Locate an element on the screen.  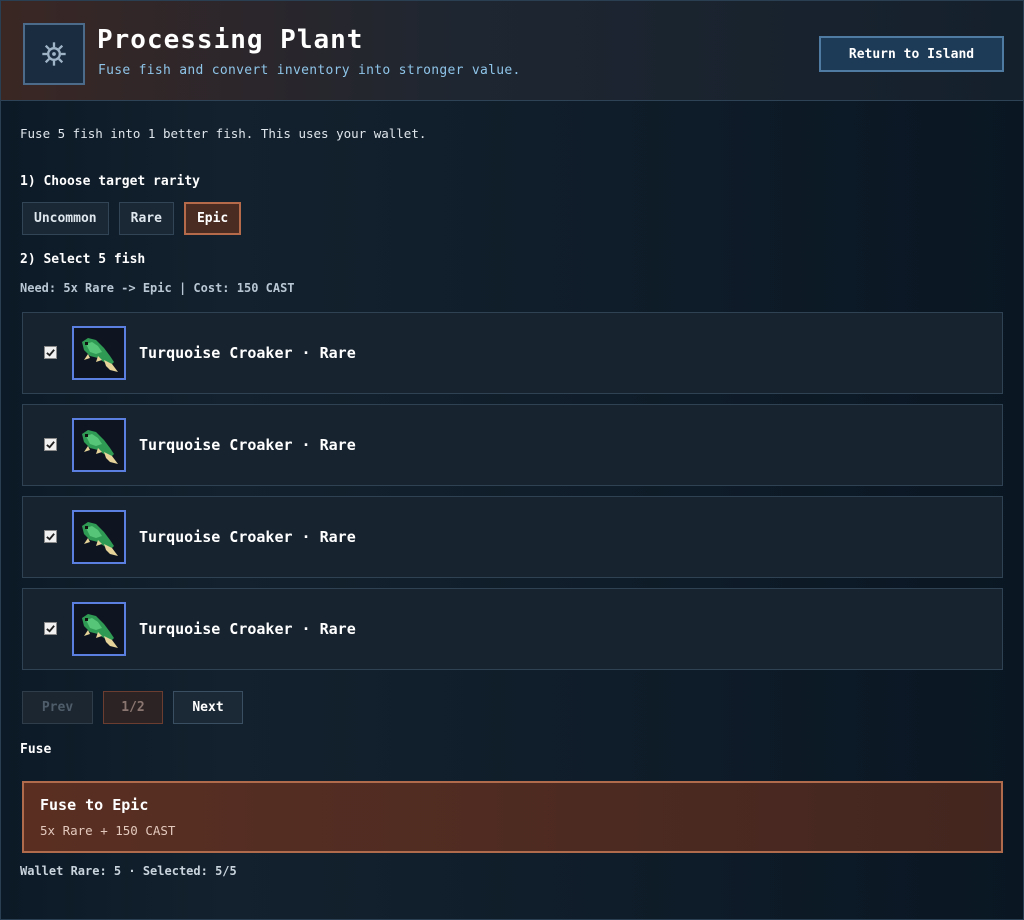
fuse-button-cost: 5x Rare + 150 CAST is located at coordinates (108, 830).